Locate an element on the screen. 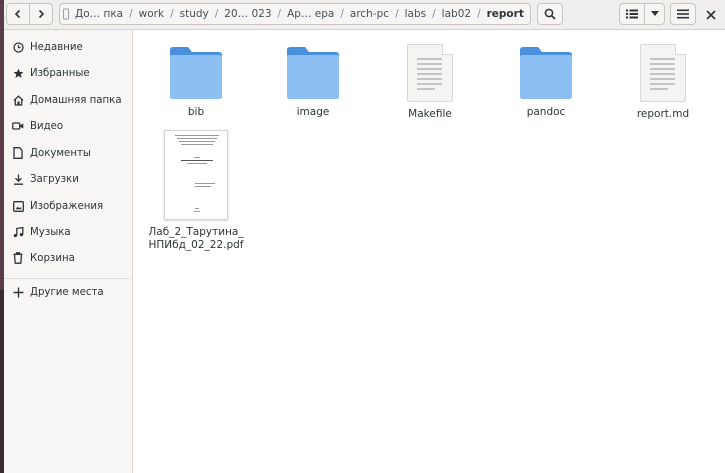  file-item-image: image is located at coordinates (313, 81).